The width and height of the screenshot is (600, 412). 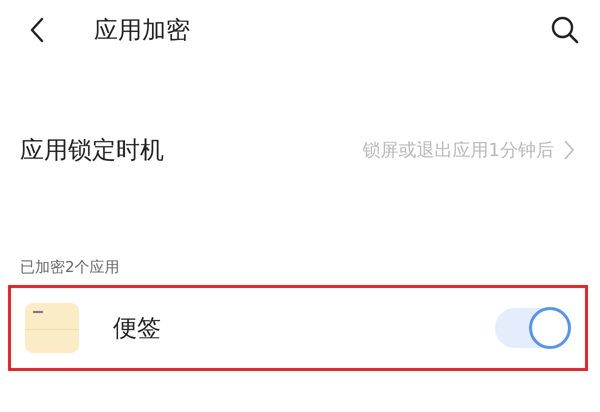 I want to click on page-title: 应用加密, so click(x=142, y=30).